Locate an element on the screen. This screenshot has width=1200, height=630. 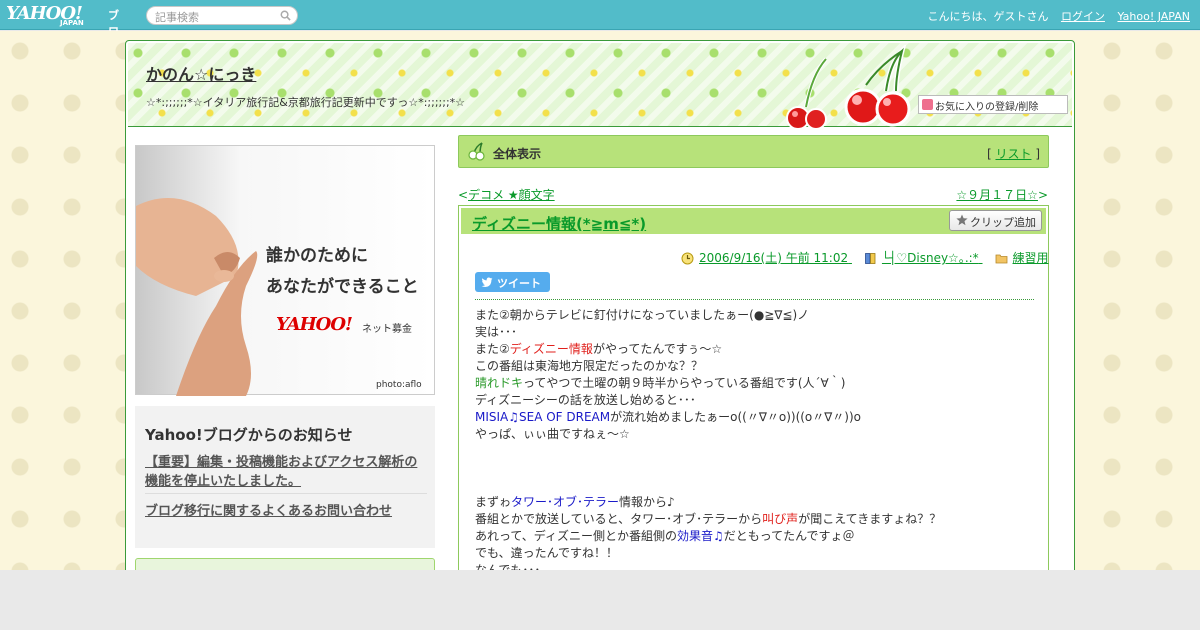
favorite-register-button: お気に入りの登録/削除 is located at coordinates (993, 104).